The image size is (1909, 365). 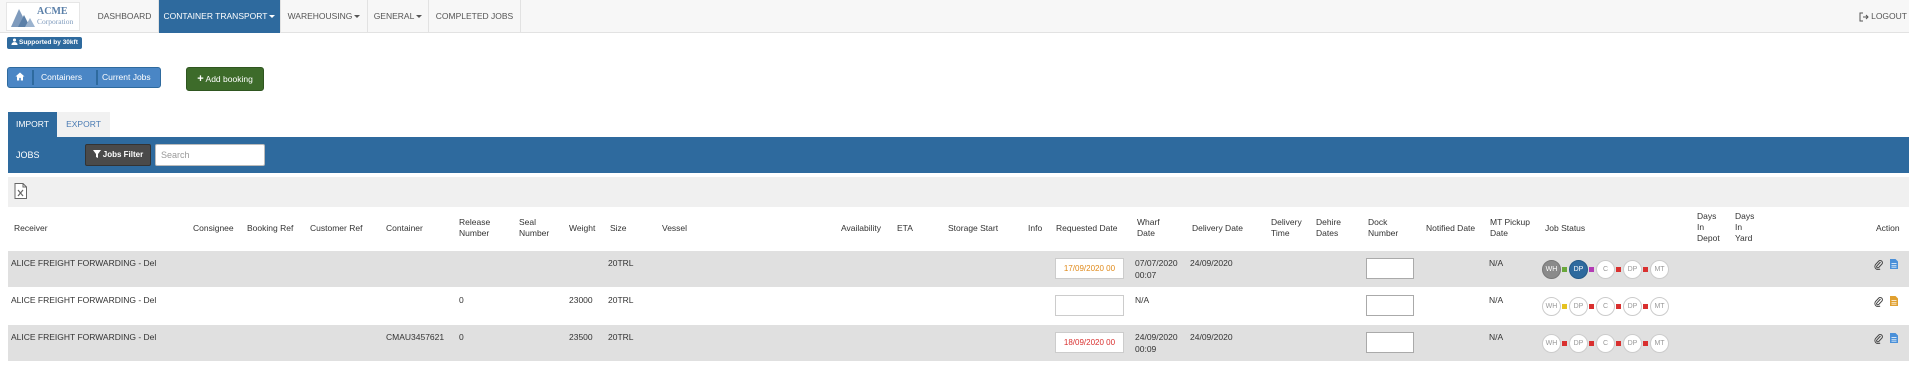 What do you see at coordinates (123, 154) in the screenshot?
I see `jobs-filter-label: Jobs Filter` at bounding box center [123, 154].